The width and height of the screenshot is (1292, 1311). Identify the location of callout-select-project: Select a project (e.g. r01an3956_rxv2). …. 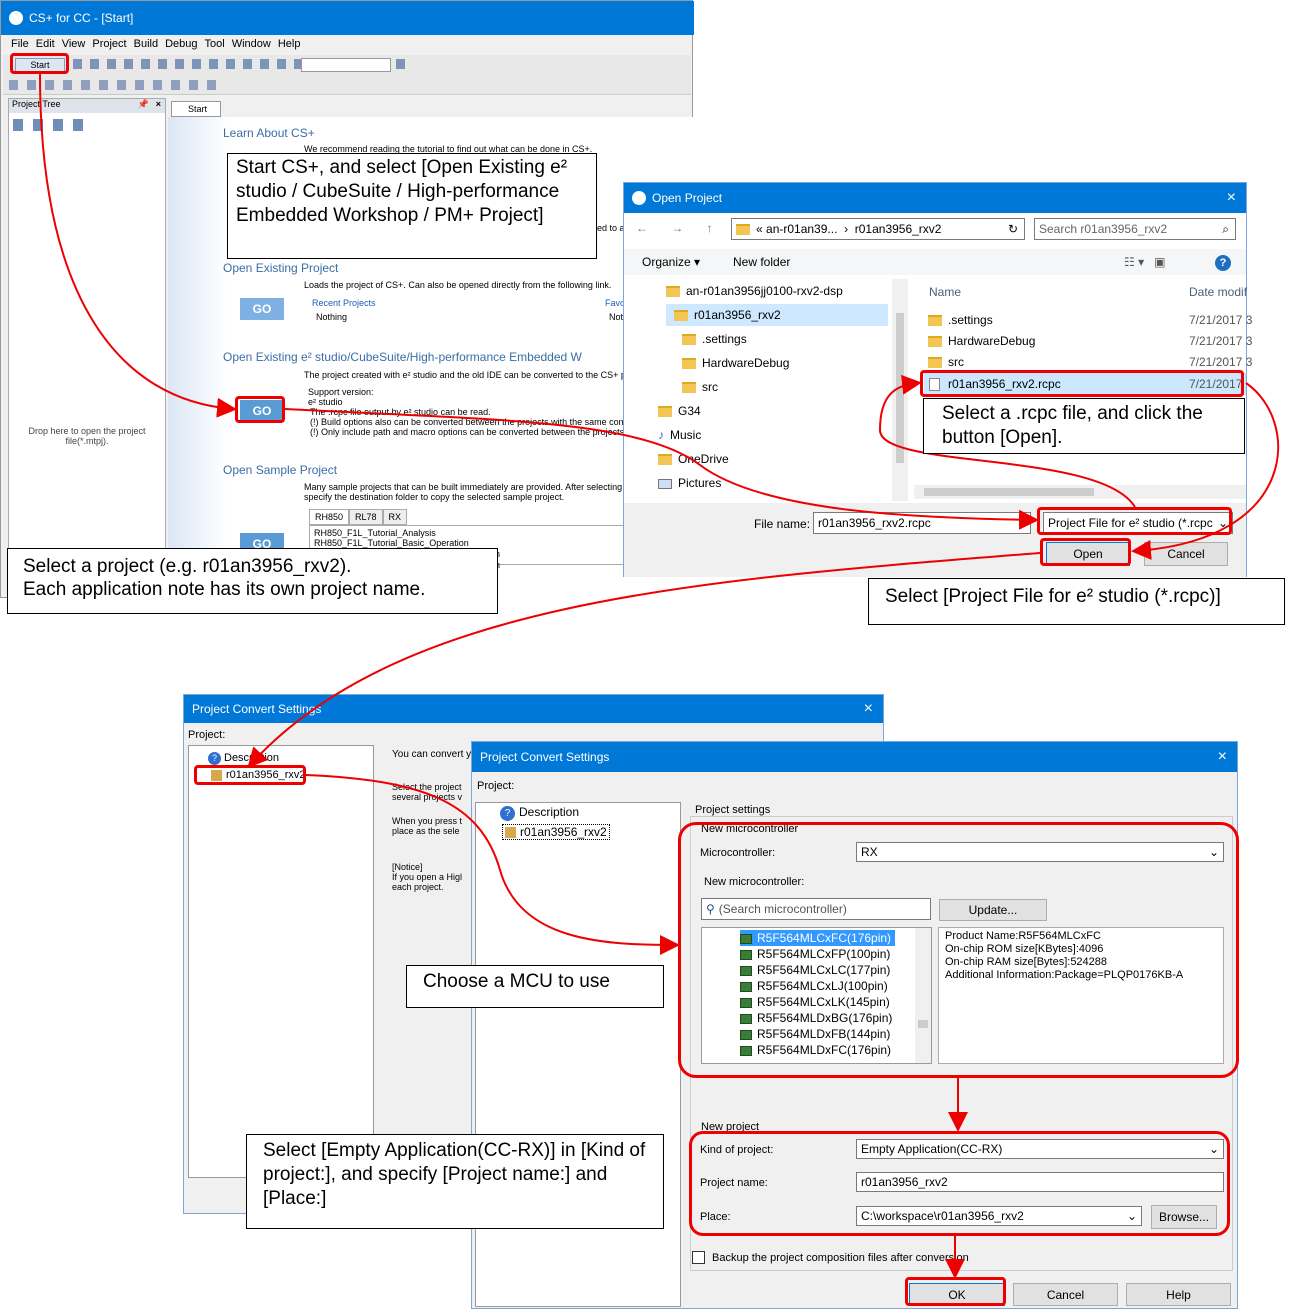
(252, 581).